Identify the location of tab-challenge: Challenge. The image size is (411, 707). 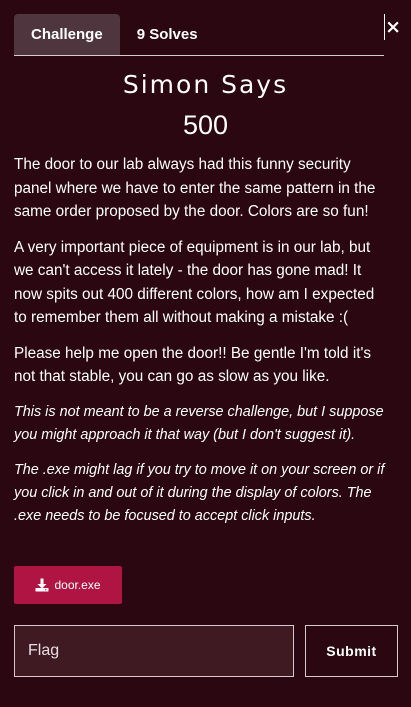
(67, 34).